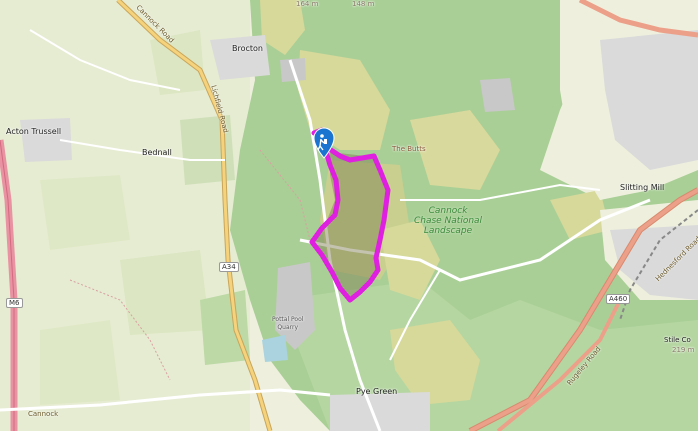 The width and height of the screenshot is (698, 431). Describe the element at coordinates (324, 143) in the screenshot. I see `hiking-person-icon` at that location.